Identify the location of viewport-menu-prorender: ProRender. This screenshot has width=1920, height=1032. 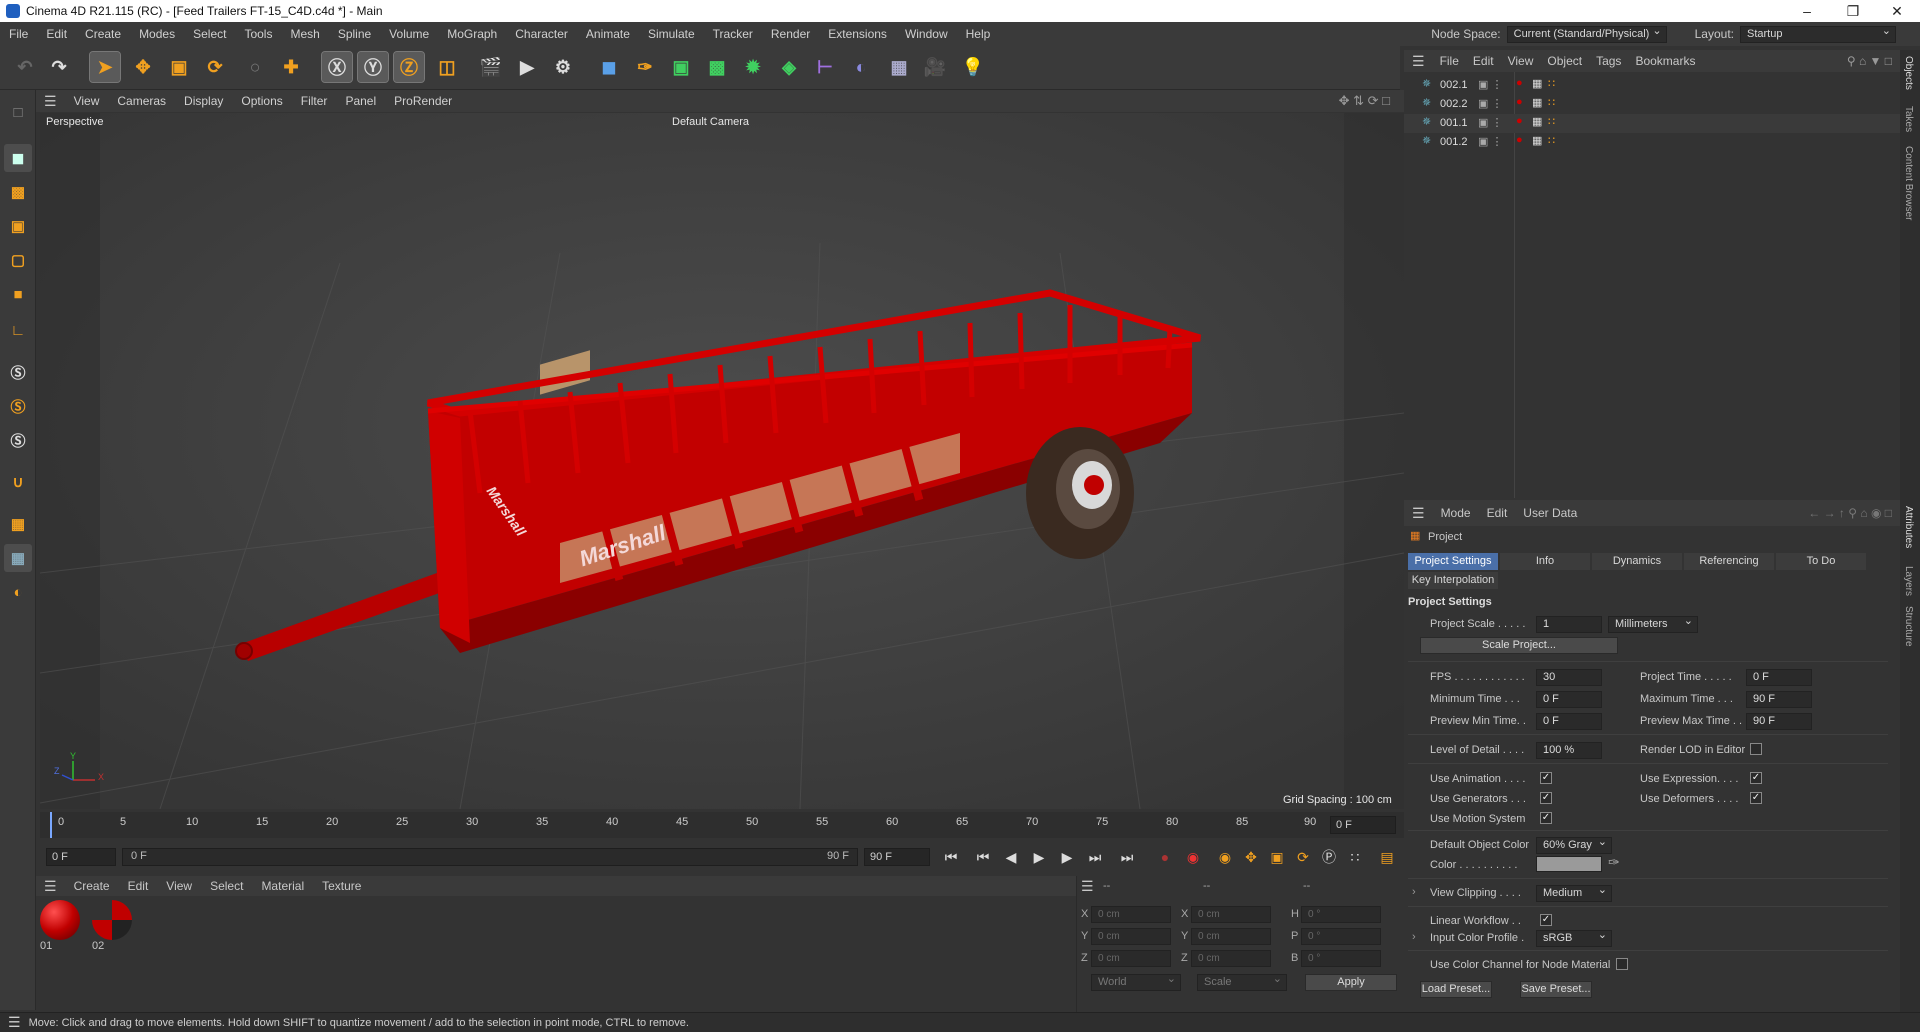
(423, 101).